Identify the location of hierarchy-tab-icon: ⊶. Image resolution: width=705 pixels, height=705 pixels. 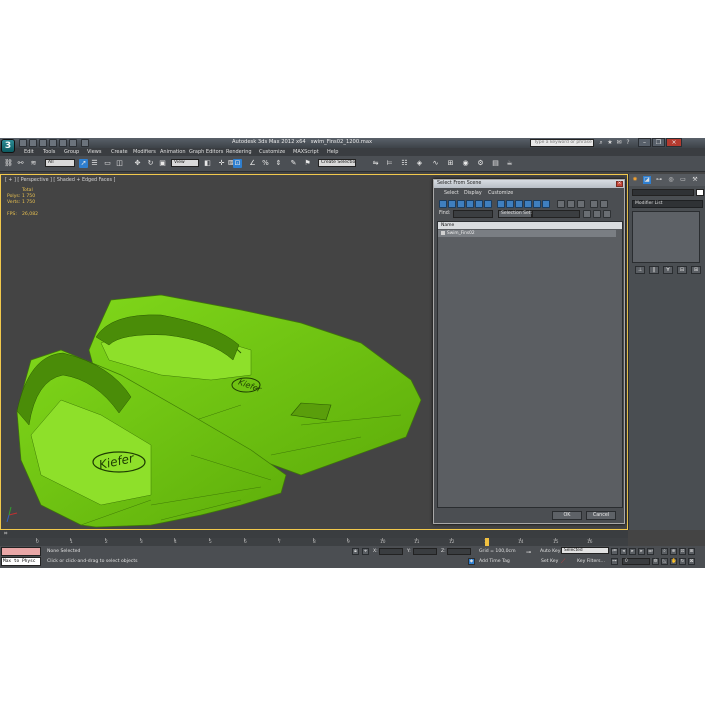
(659, 180).